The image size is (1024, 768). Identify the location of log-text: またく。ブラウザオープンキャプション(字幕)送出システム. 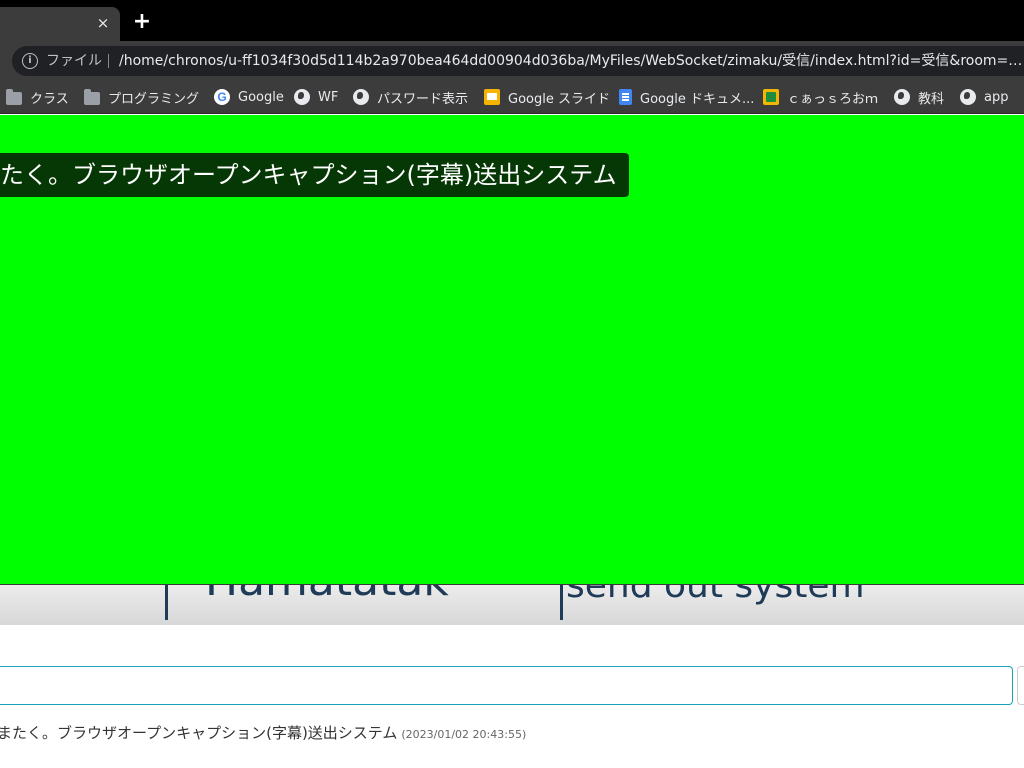
(199, 733).